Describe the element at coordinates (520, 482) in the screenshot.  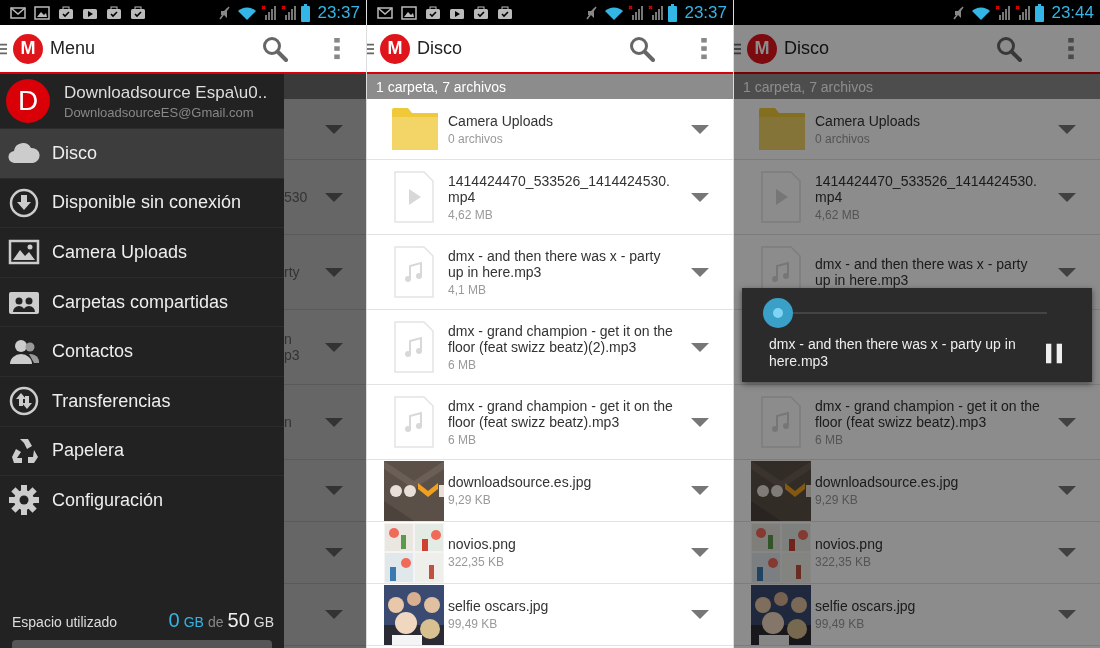
I see `file-name: downloadsource.es.jpg` at that location.